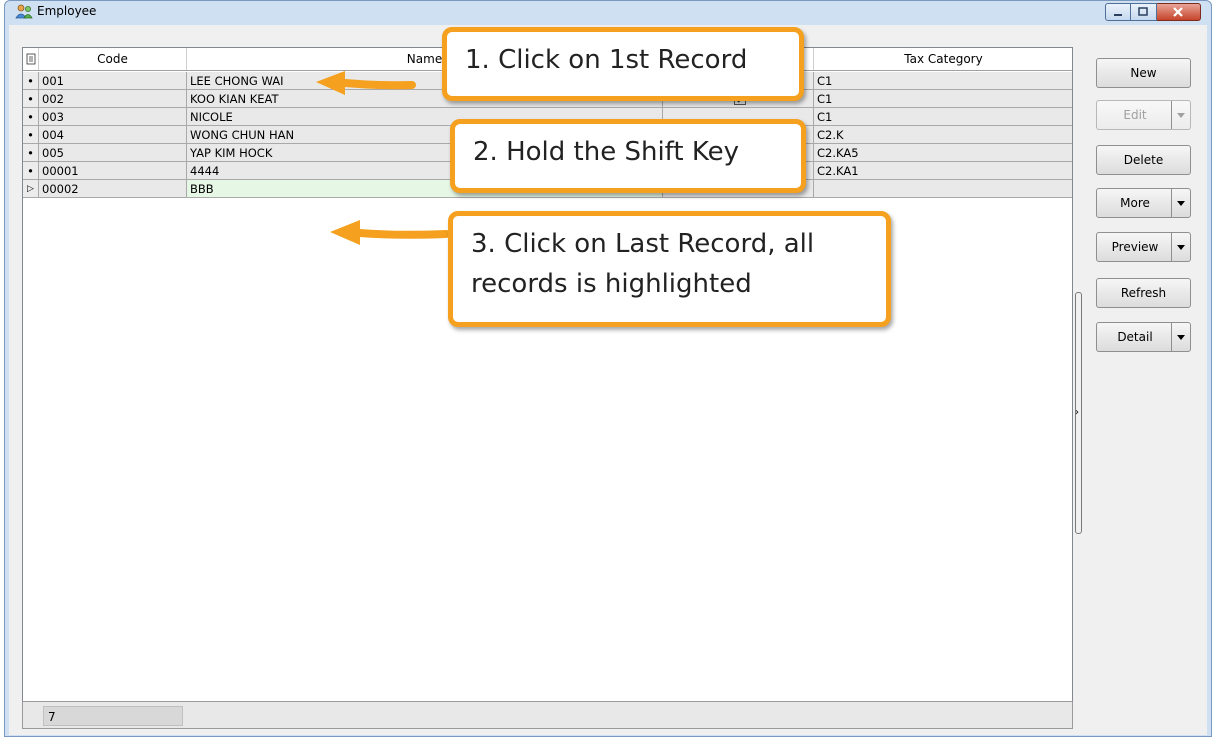 This screenshot has height=738, width=1216. What do you see at coordinates (643, 244) in the screenshot?
I see `callout-step3-line1: 3. Click on Last Record, all` at bounding box center [643, 244].